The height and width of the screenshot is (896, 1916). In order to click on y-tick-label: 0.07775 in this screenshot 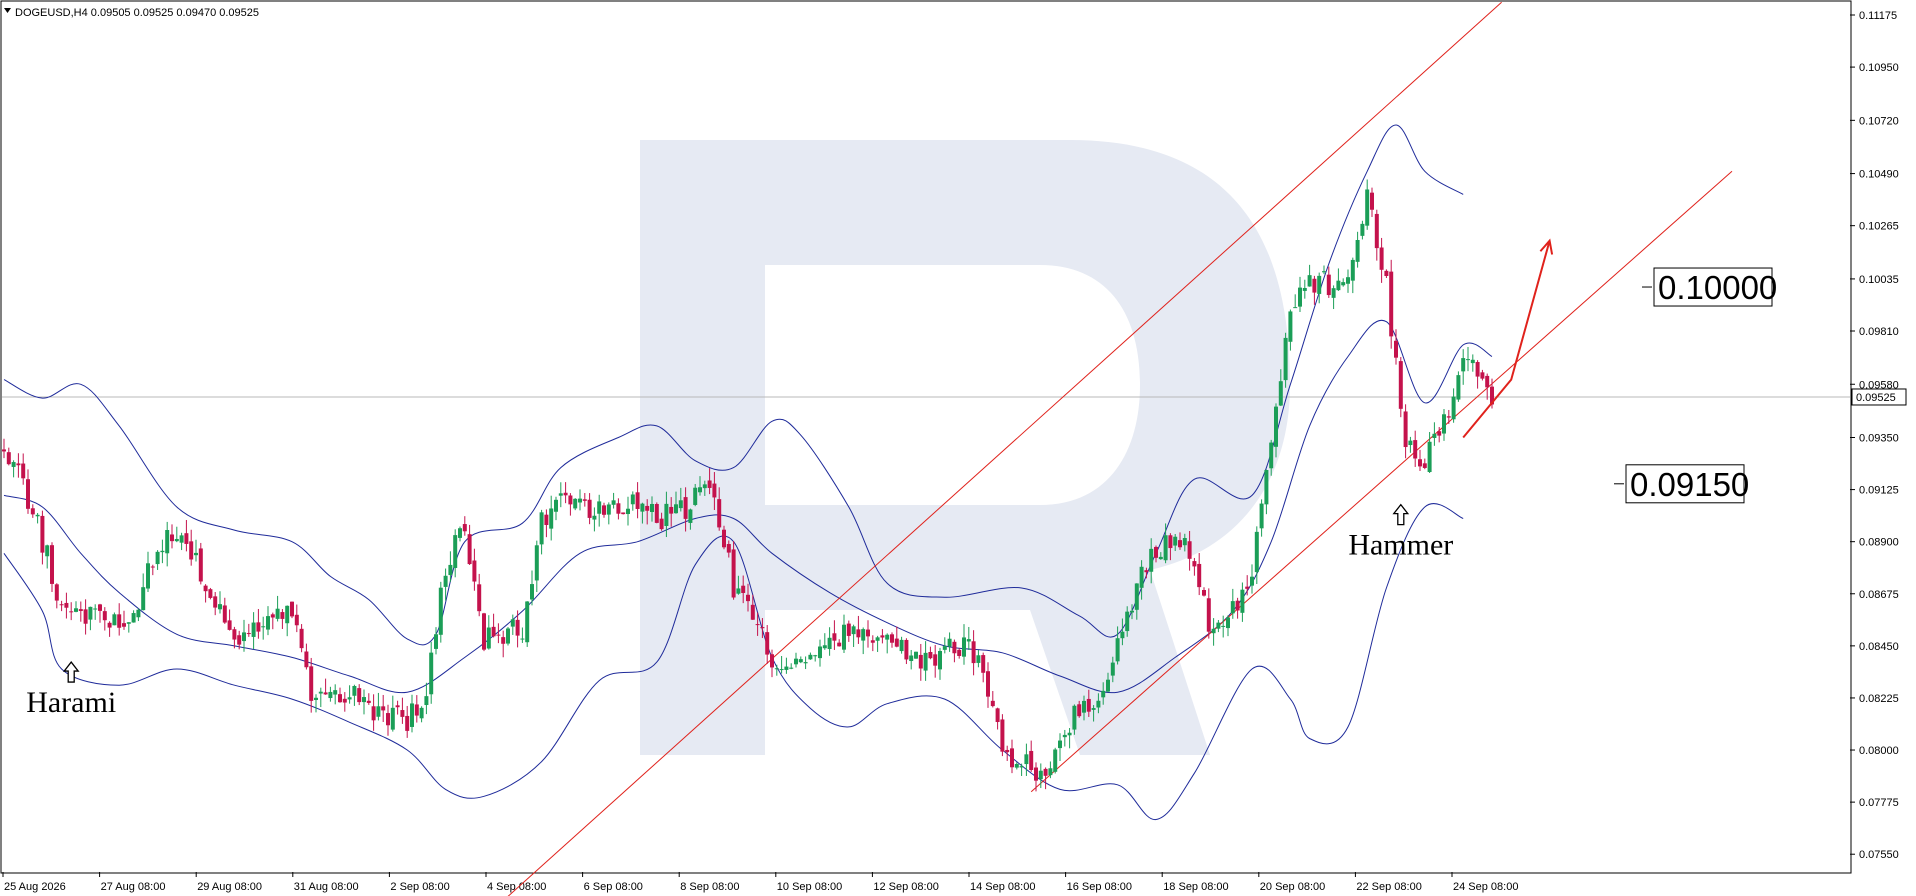, I will do `click(1879, 803)`.